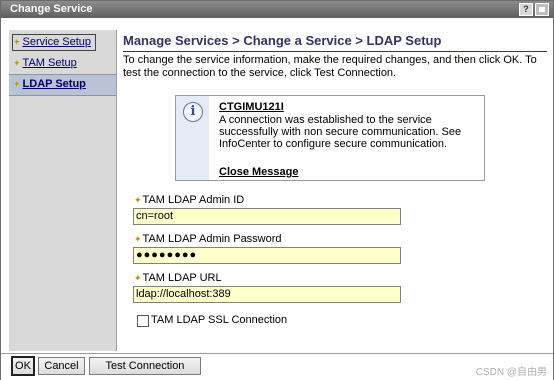  What do you see at coordinates (526, 9) in the screenshot?
I see `help-button: ?` at bounding box center [526, 9].